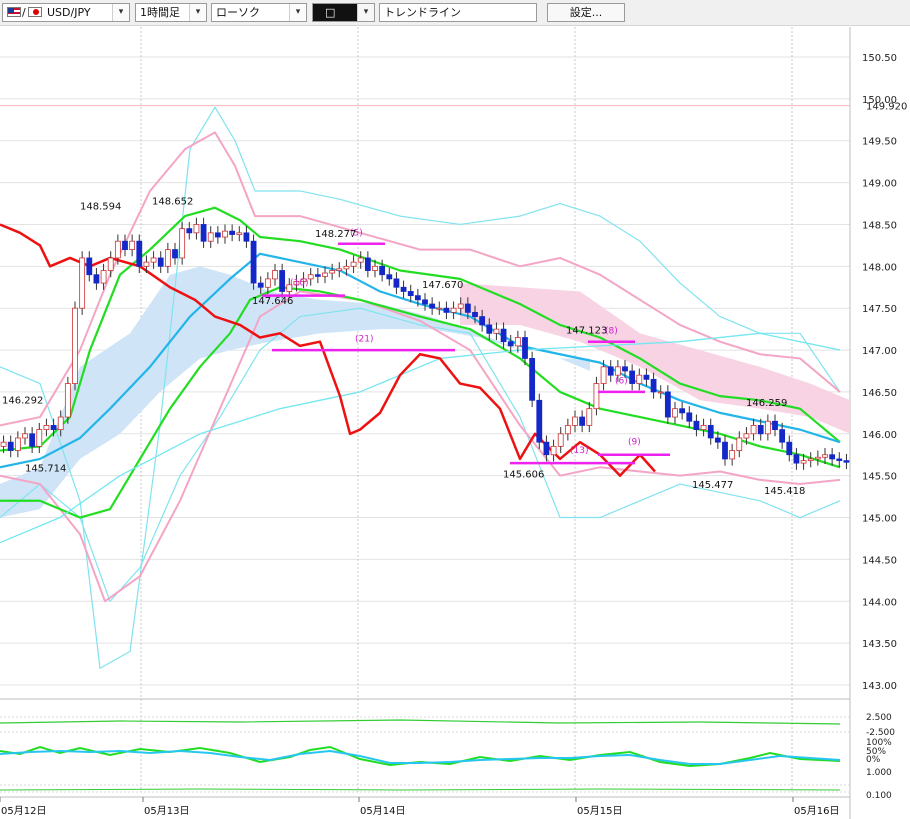  Describe the element at coordinates (879, 225) in the screenshot. I see `price-tick-label: 148.50` at that location.